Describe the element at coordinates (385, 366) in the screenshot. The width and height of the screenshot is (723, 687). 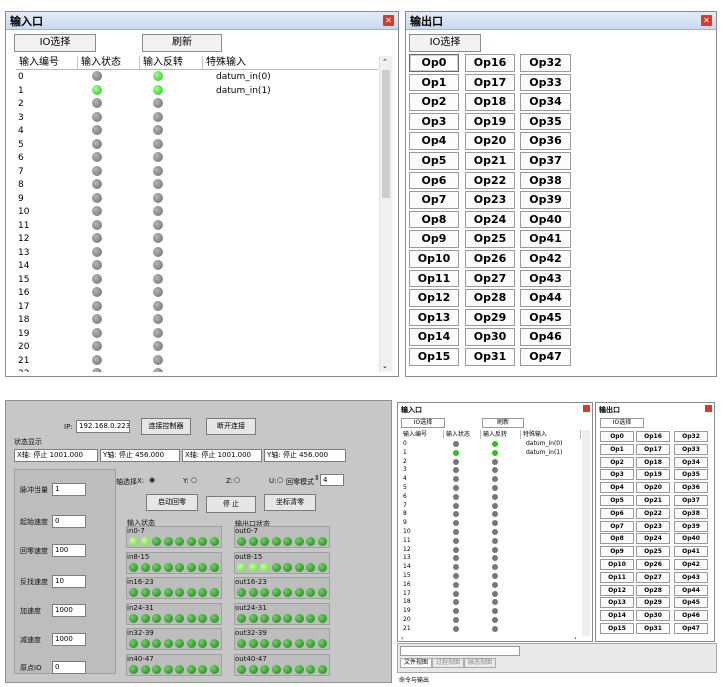
I see `scroll-down-icon: ⌄` at that location.